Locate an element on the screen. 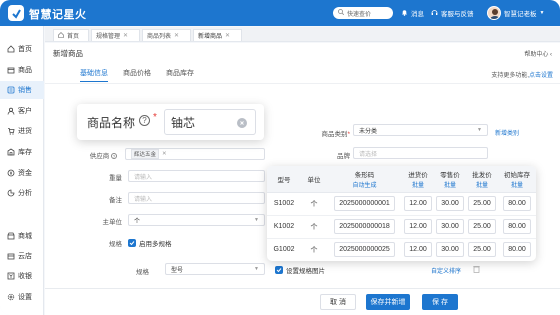  sidebar-item-label: 云店 is located at coordinates (25, 256).